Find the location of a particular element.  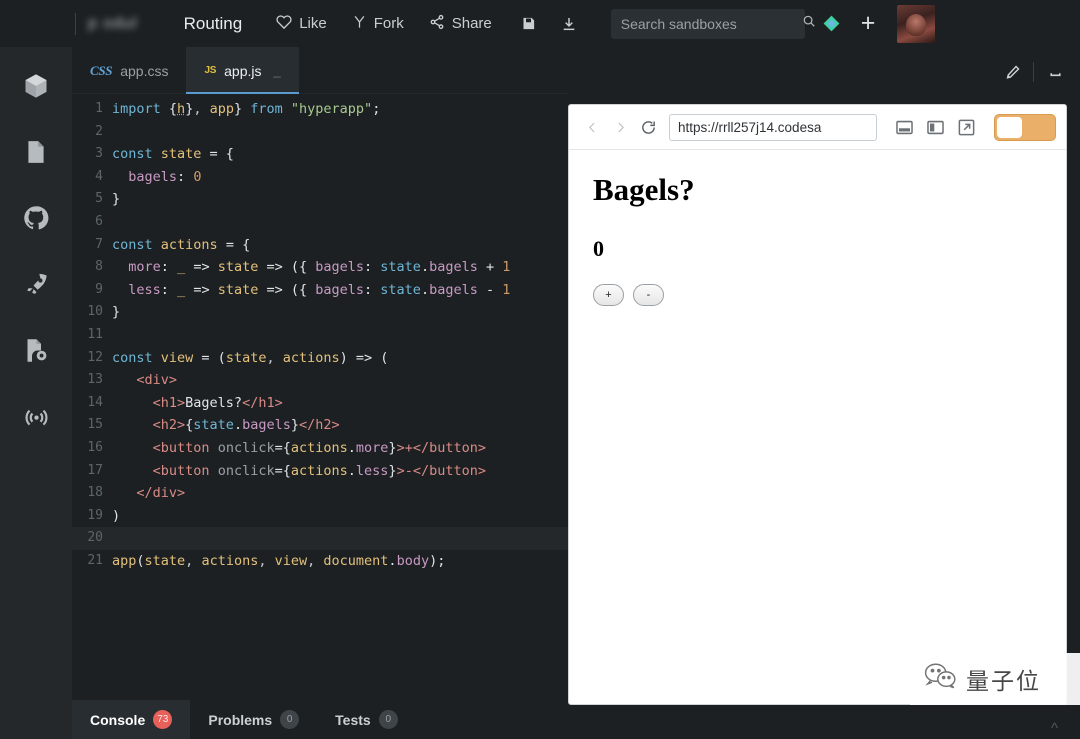

file-icon is located at coordinates (36, 152).